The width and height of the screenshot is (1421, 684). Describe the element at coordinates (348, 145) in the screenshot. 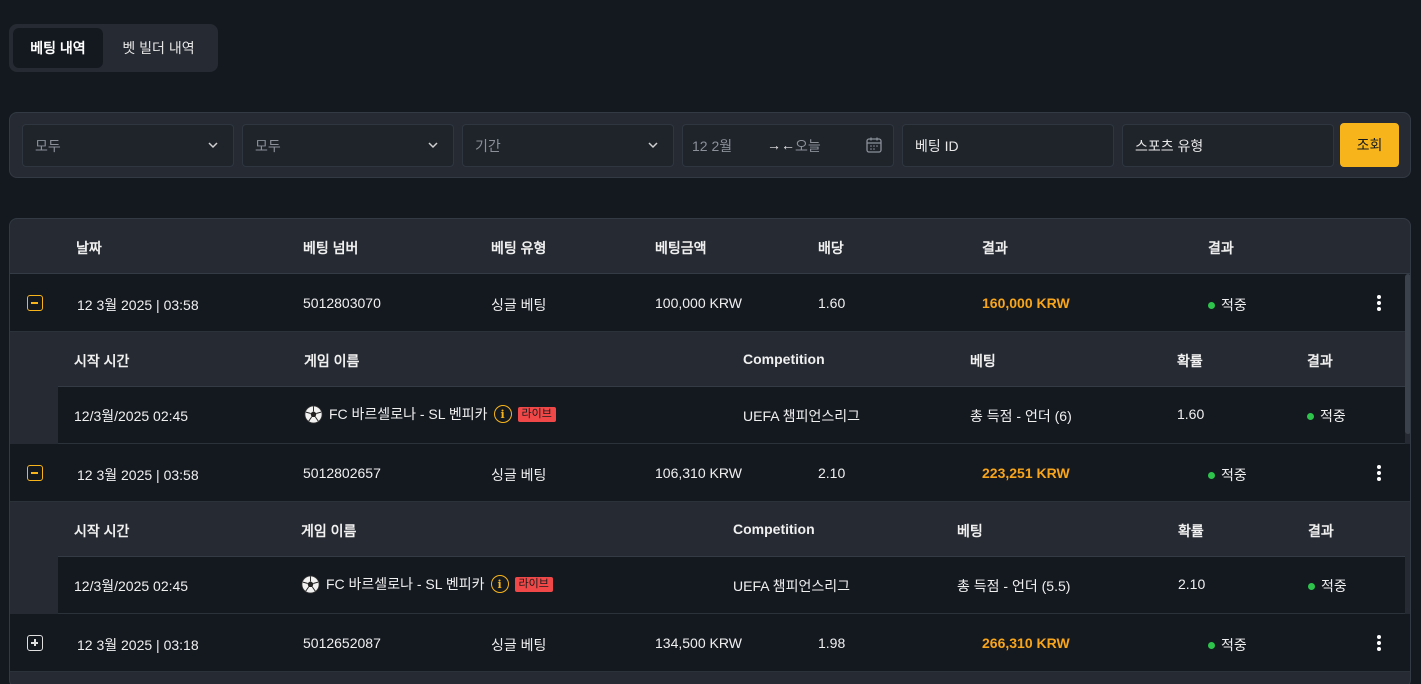

I see `type-select: 모두` at that location.